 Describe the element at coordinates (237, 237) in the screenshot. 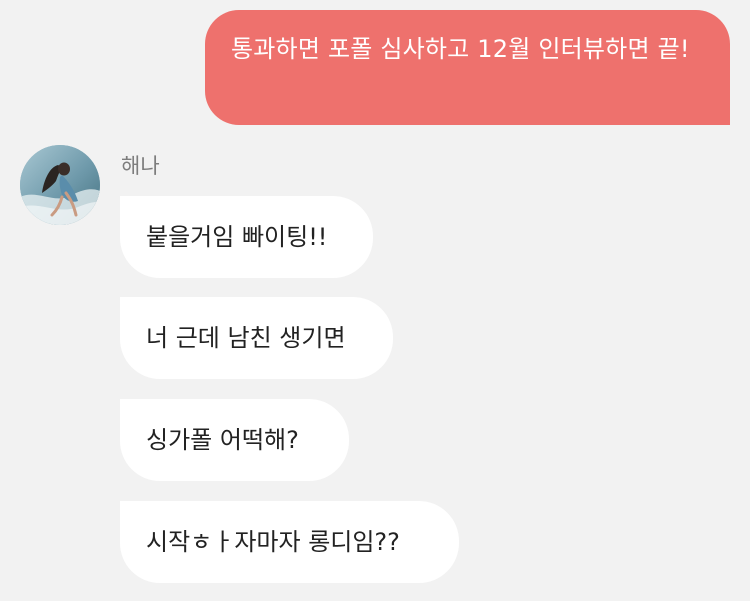

I see `incoming-message-text: 붙을거임 빠이팅!!` at that location.